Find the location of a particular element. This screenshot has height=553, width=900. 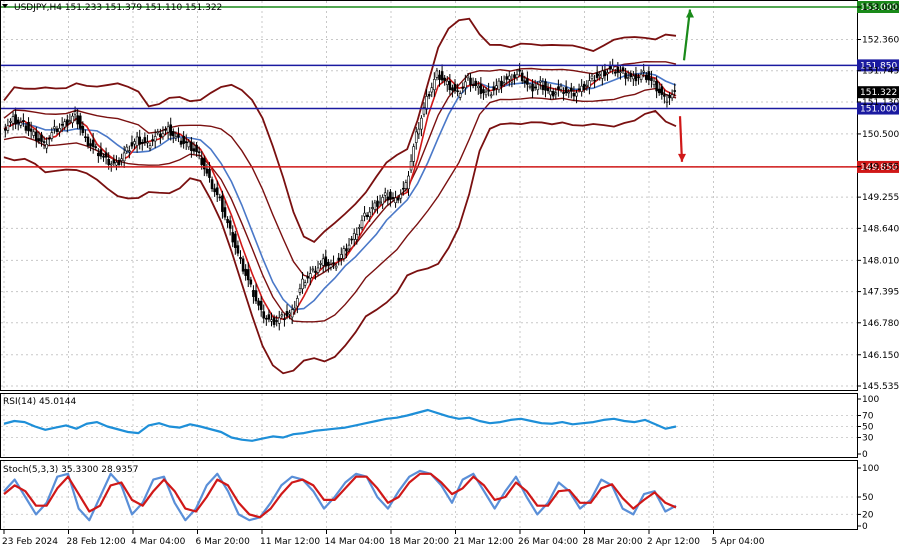

y-tick-label: 151.745 is located at coordinates (880, 72).